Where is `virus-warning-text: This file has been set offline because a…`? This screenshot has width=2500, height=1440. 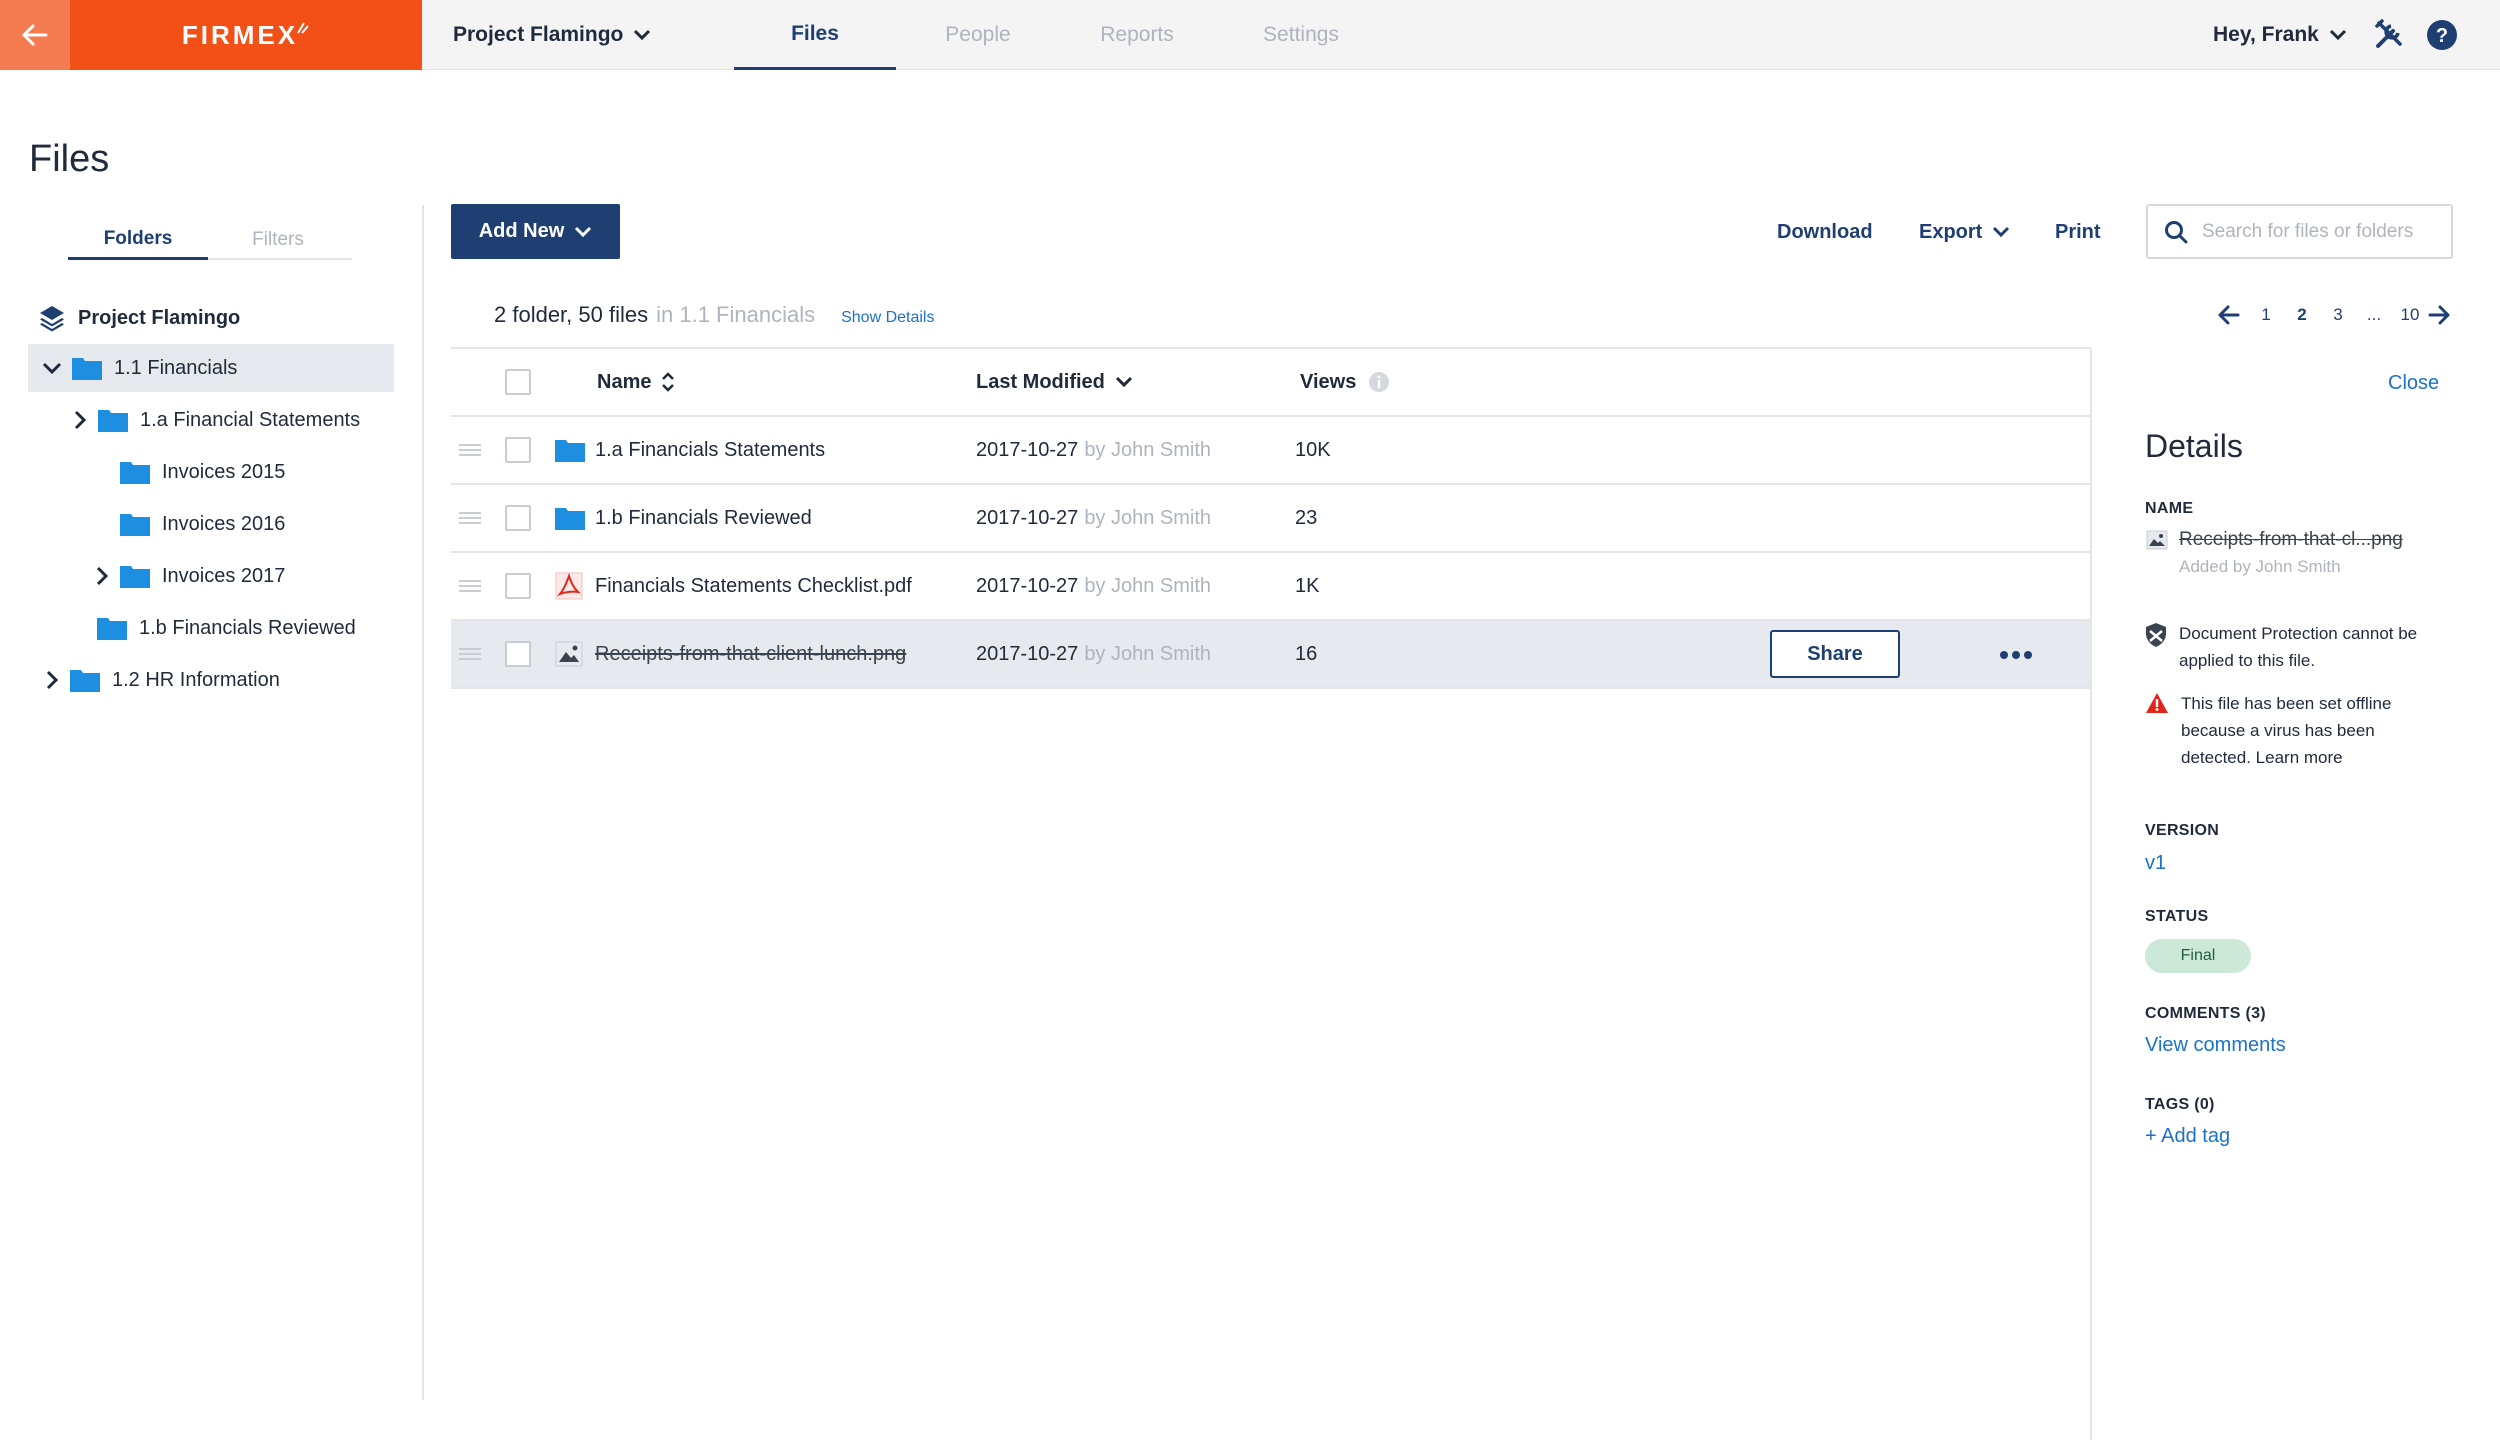
virus-warning-text: This file has been set offline because a… is located at coordinates (2286, 730).